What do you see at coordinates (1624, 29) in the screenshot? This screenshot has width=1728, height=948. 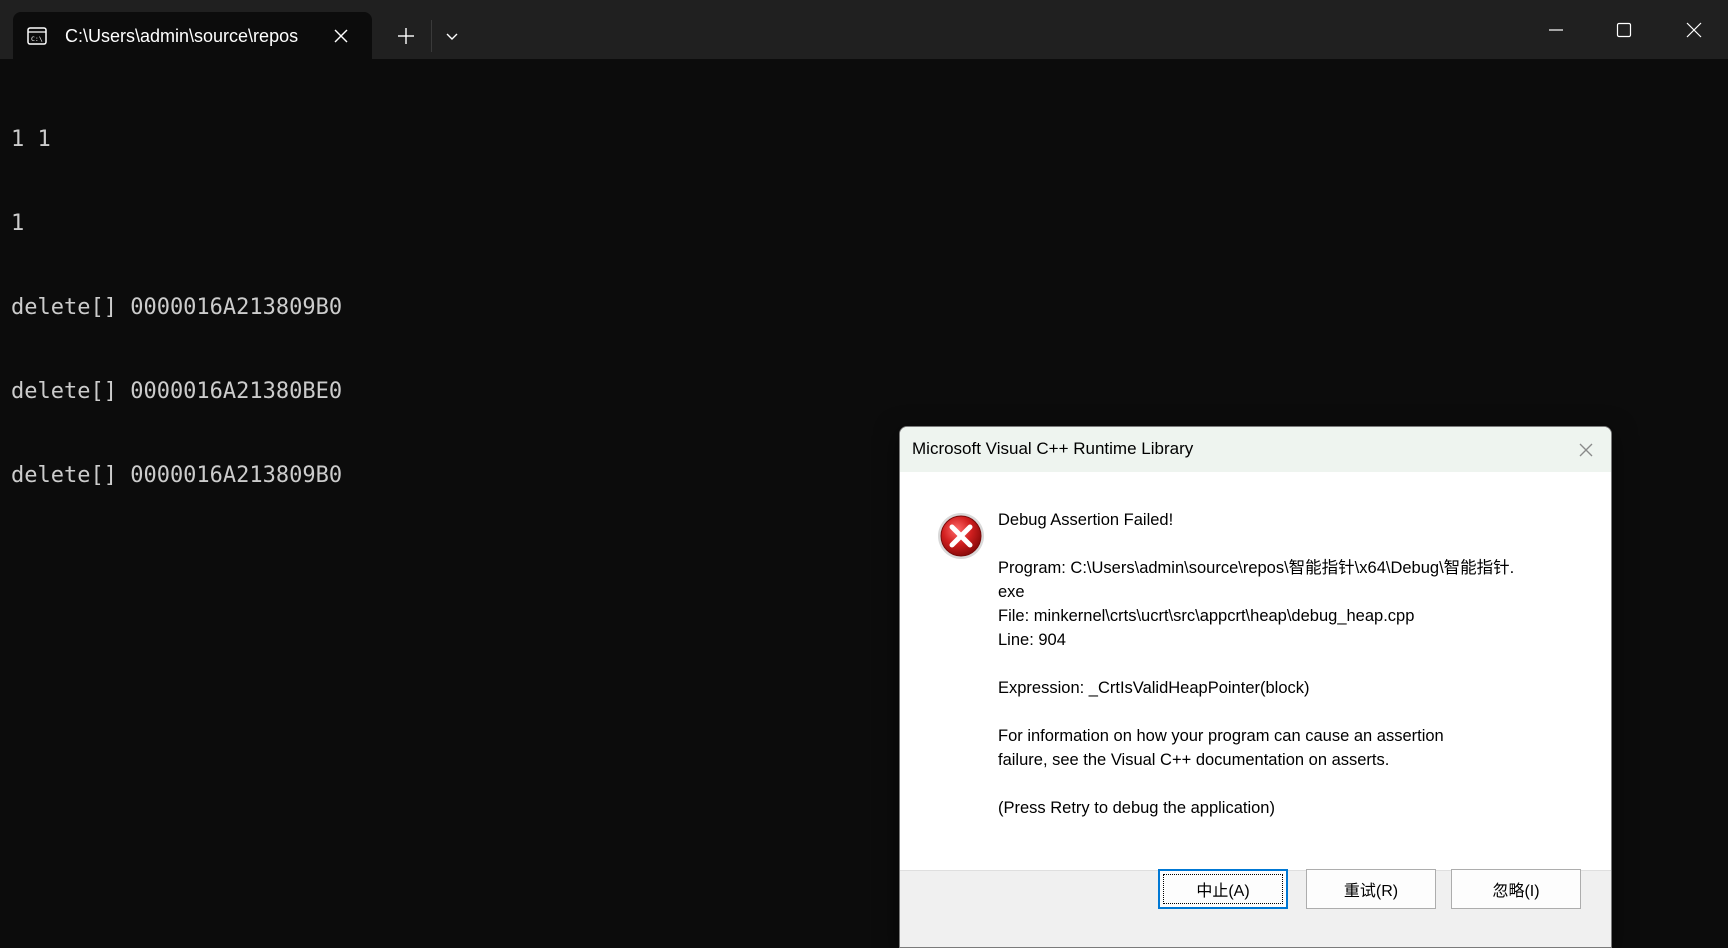 I see `maximize-icon` at bounding box center [1624, 29].